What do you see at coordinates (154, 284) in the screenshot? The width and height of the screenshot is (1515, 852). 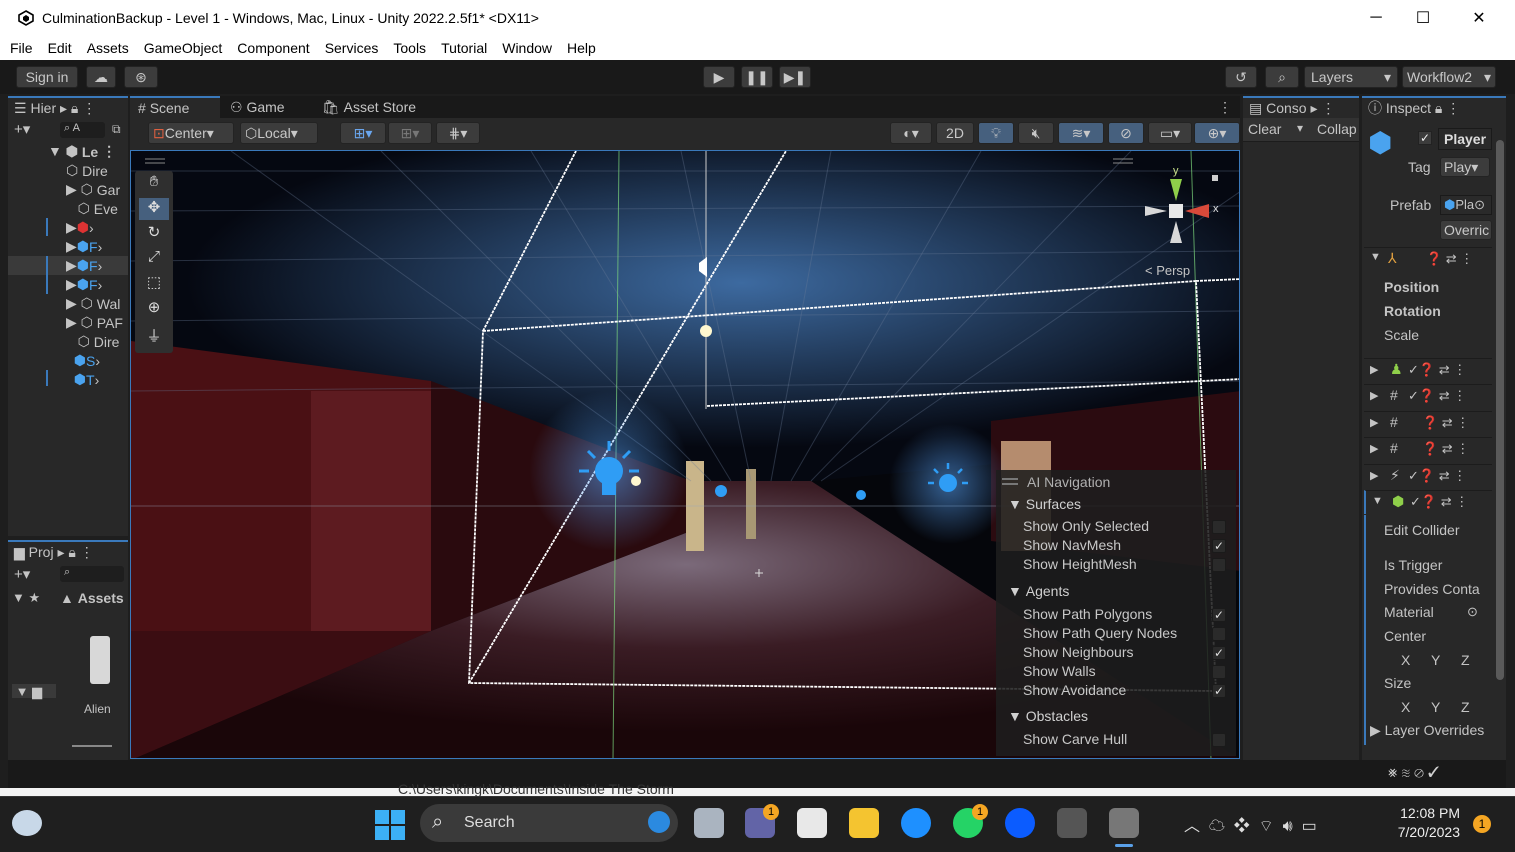 I see `rect-tool-icon: ⬚` at bounding box center [154, 284].